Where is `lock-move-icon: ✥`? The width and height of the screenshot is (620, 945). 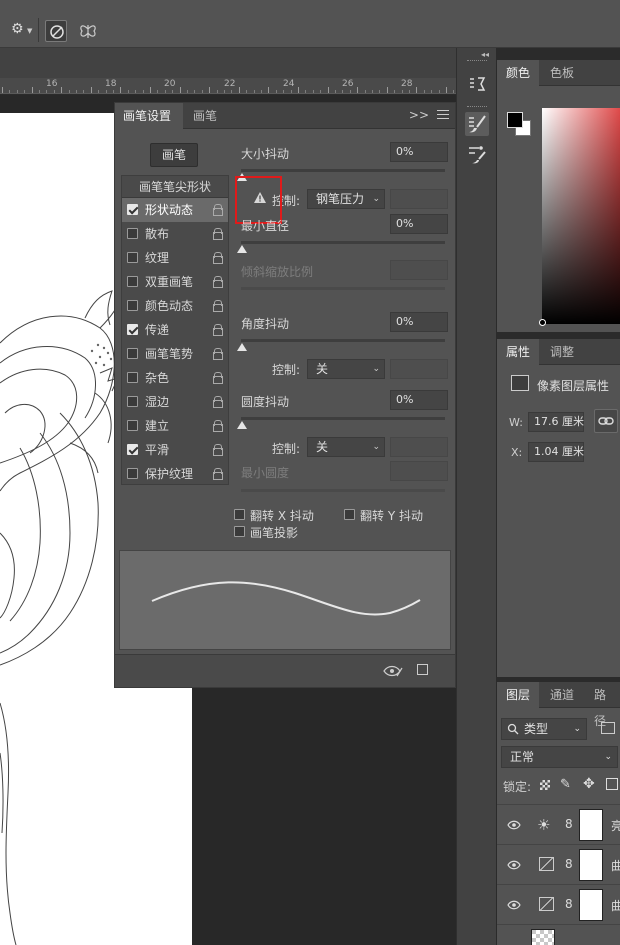
lock-move-icon: ✥ is located at coordinates (589, 784).